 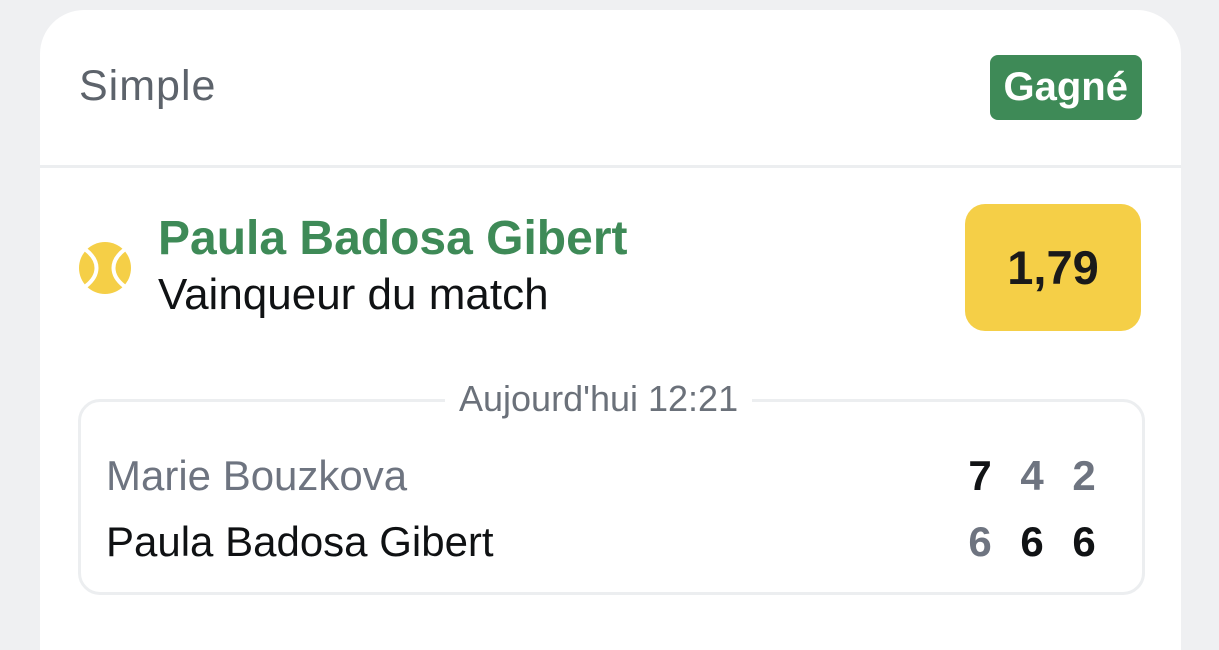 I want to click on tennis-ball-icon, so click(x=105, y=268).